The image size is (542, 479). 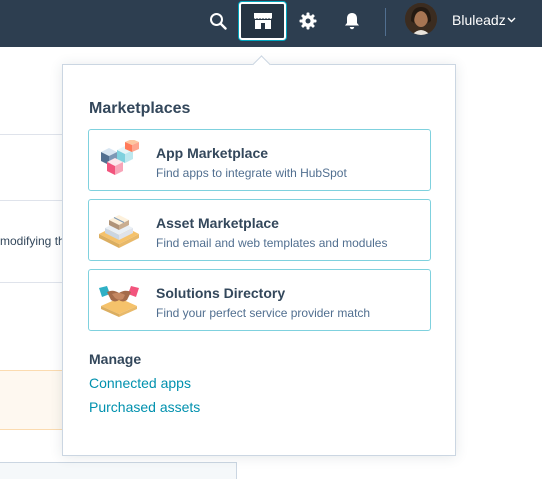 I want to click on background-alert, so click(x=32, y=400).